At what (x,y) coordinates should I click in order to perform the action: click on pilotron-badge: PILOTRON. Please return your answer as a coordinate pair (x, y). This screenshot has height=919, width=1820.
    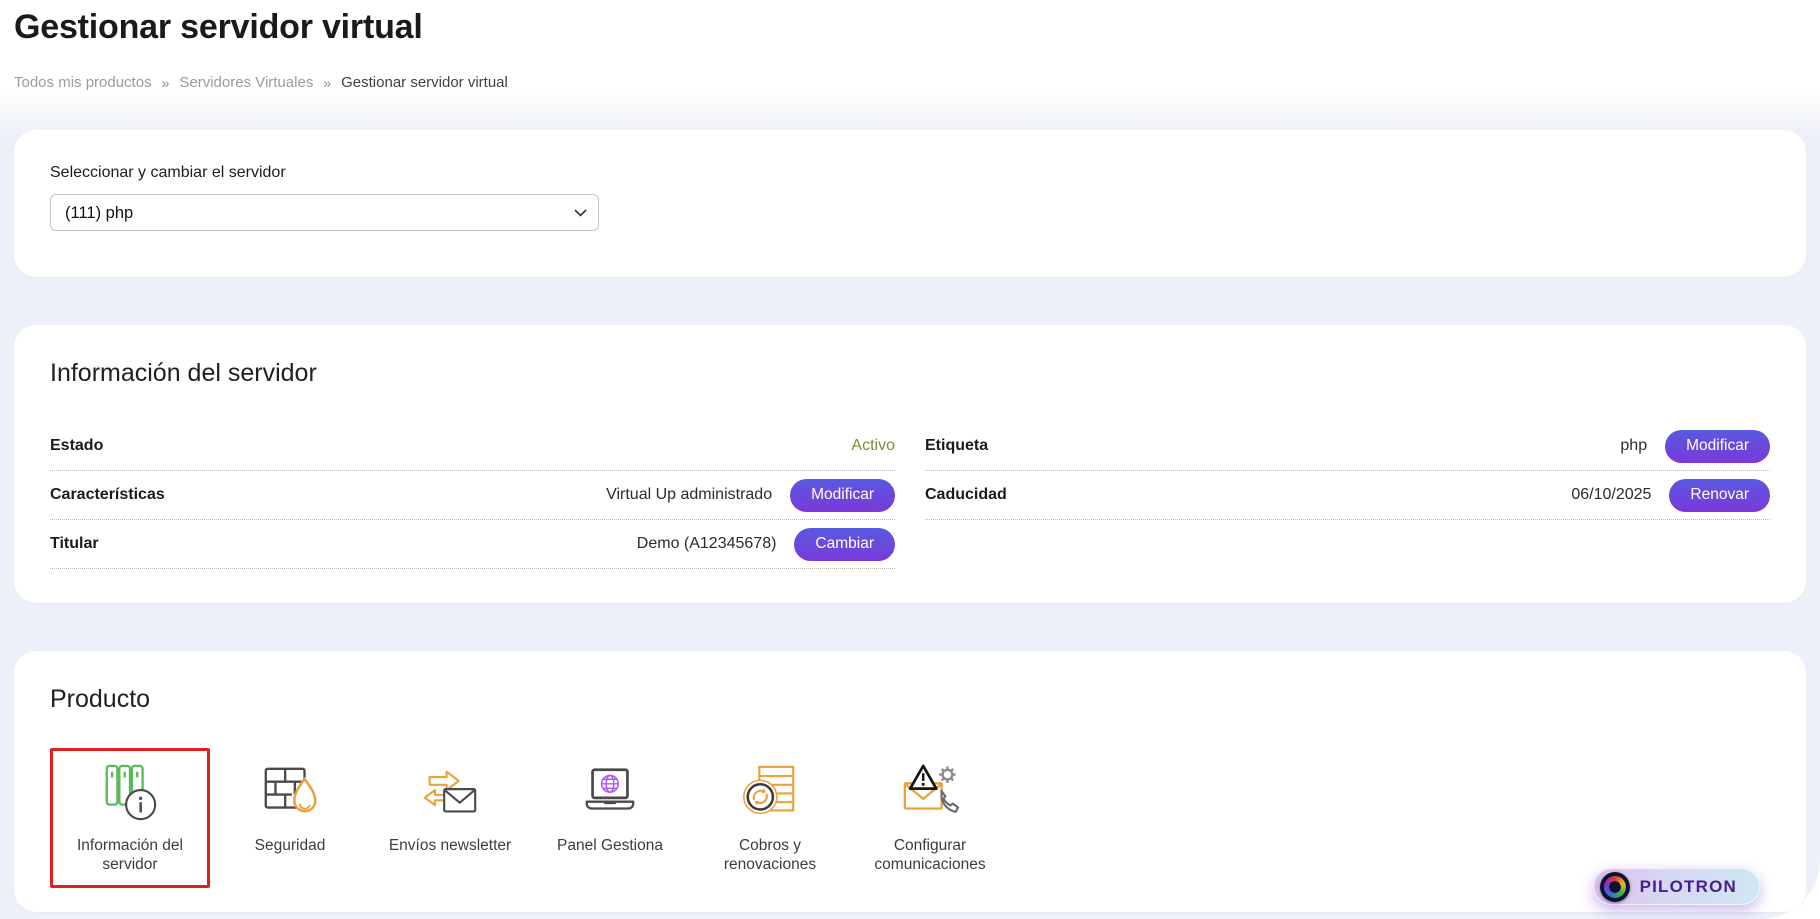
    Looking at the image, I should click on (1676, 886).